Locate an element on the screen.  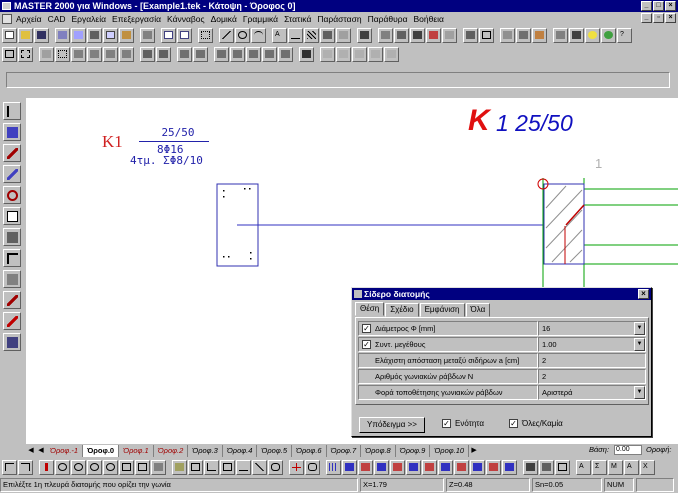
diameter-select: 16 ▼ is located at coordinates (592, 328).